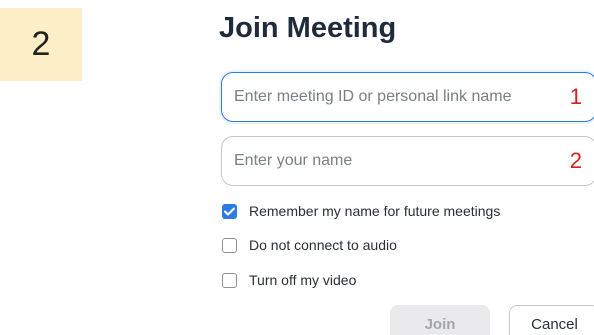 This screenshot has width=594, height=335. Describe the element at coordinates (41, 44) in the screenshot. I see `step-badge: 2` at that location.